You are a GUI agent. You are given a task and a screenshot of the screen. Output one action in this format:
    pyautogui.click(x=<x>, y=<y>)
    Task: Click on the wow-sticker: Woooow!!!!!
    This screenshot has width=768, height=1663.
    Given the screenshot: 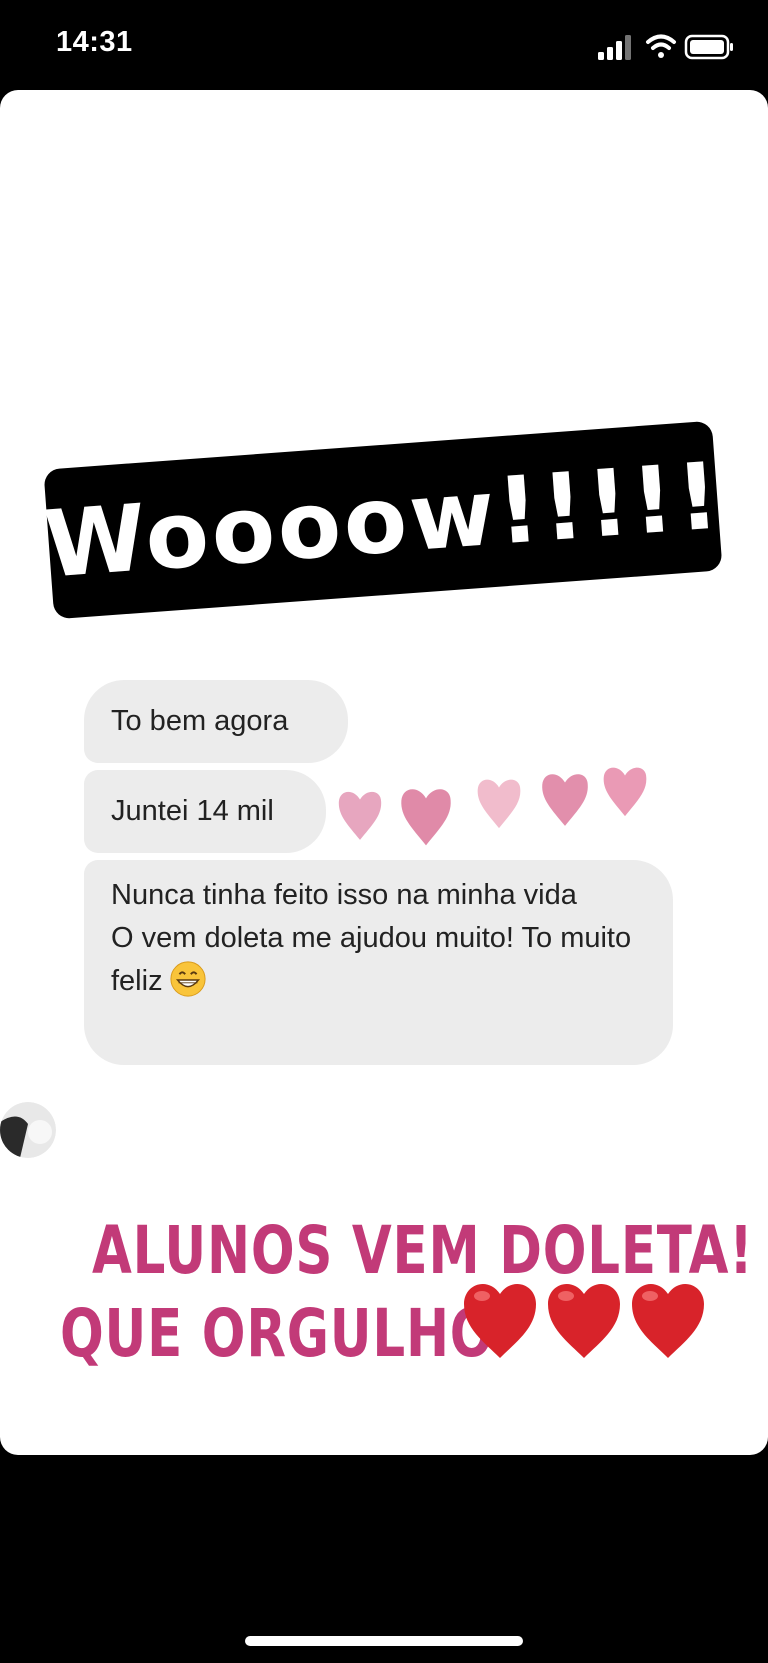 What is the action you would take?
    pyautogui.click(x=383, y=520)
    